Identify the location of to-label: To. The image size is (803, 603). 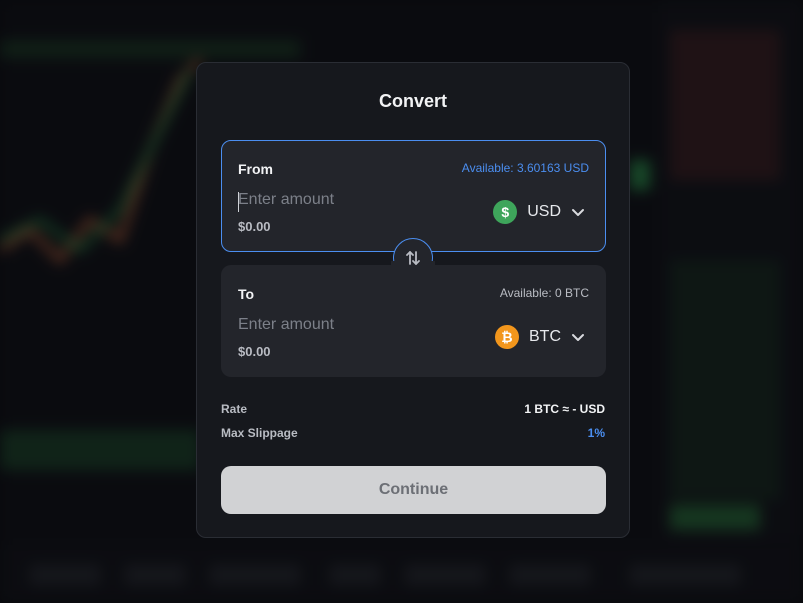
(246, 294).